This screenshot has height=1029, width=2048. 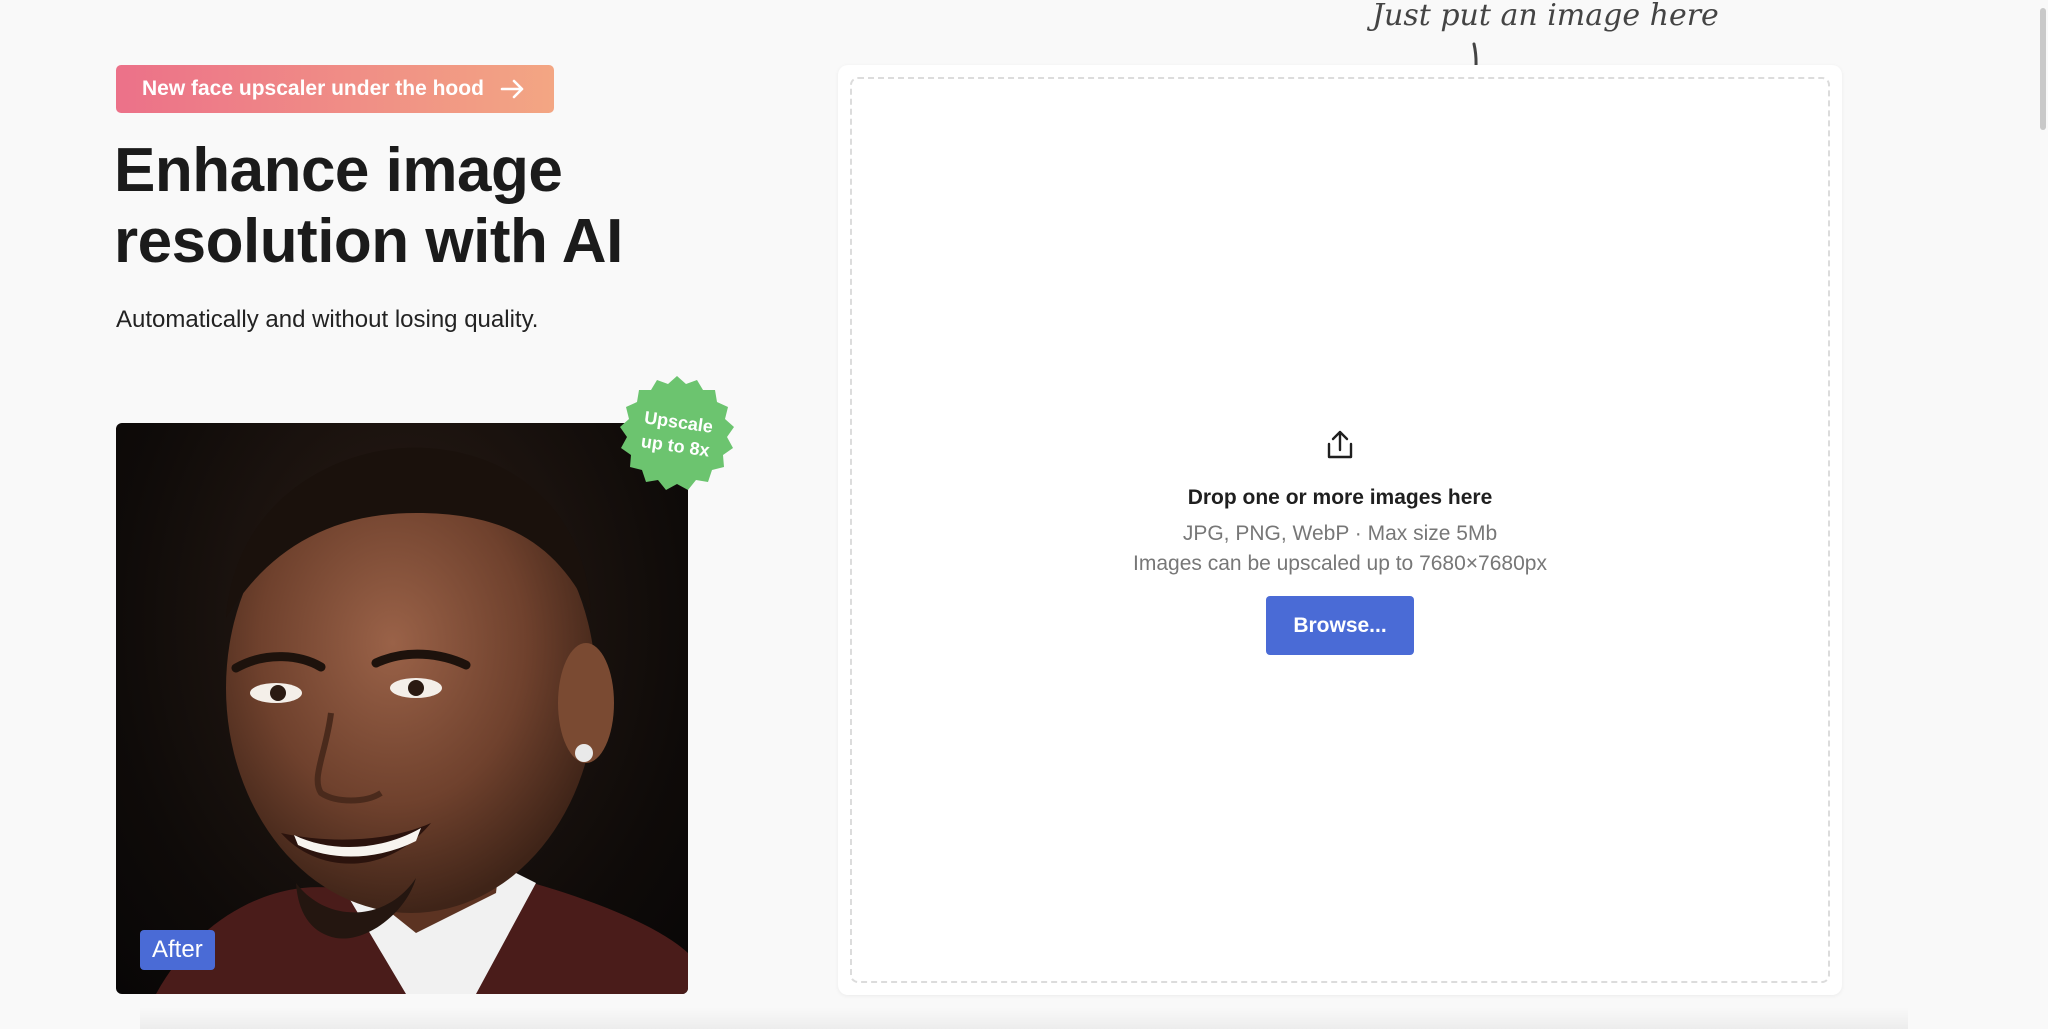 What do you see at coordinates (1545, 16) in the screenshot?
I see `dropzone-hint: Just put an image here` at bounding box center [1545, 16].